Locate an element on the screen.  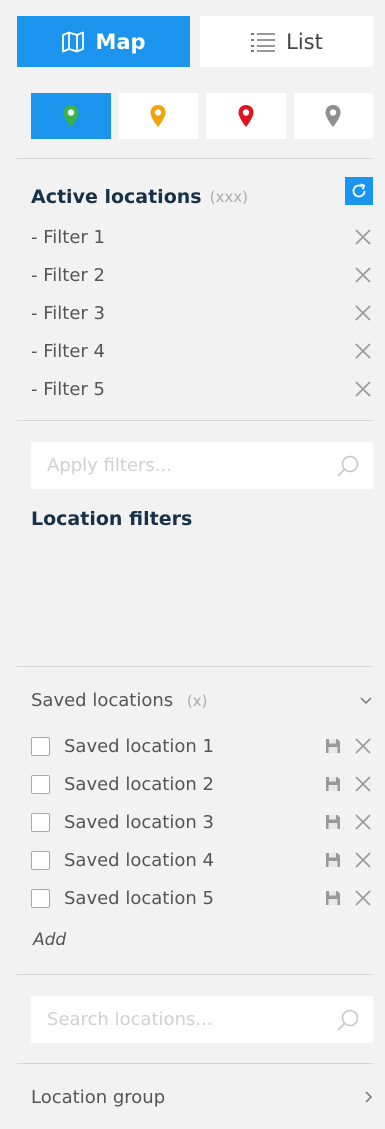
list-view-button: List is located at coordinates (286, 41).